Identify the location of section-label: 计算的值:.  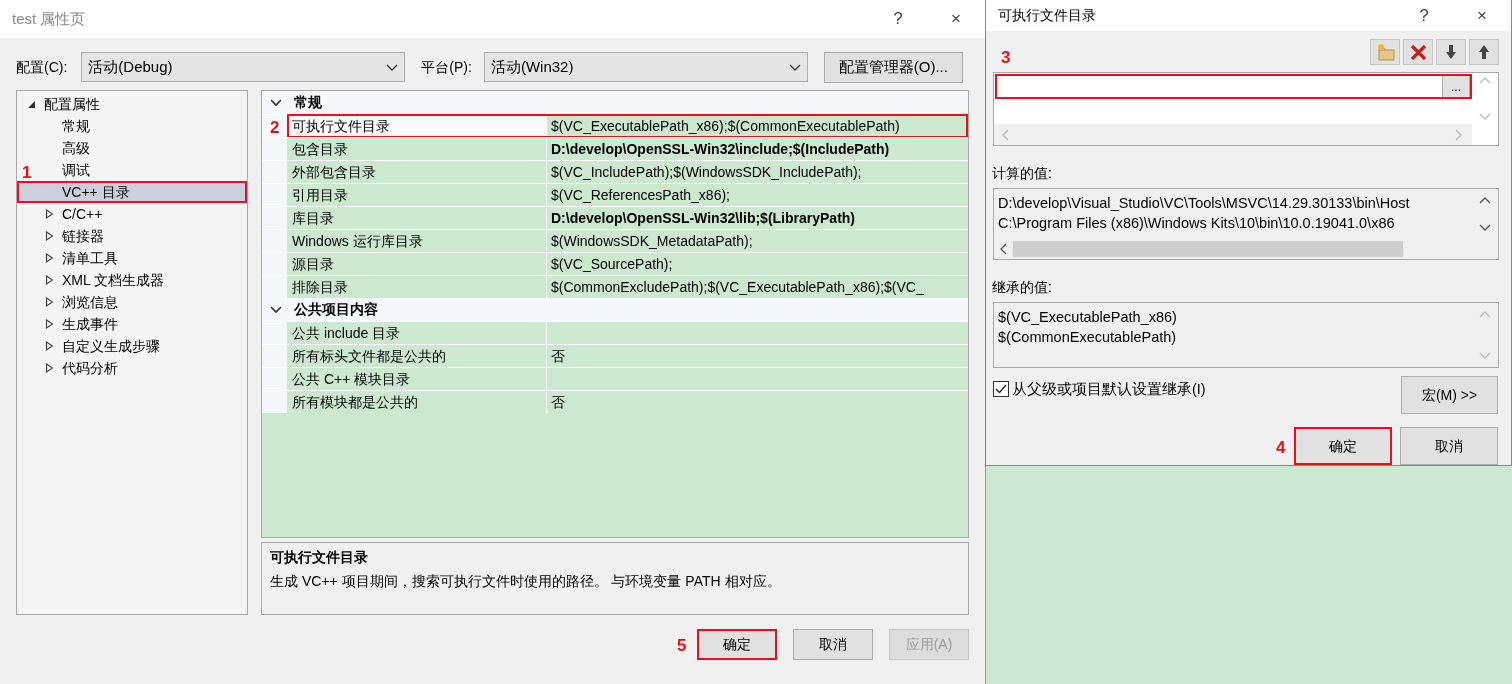
(1022, 173).